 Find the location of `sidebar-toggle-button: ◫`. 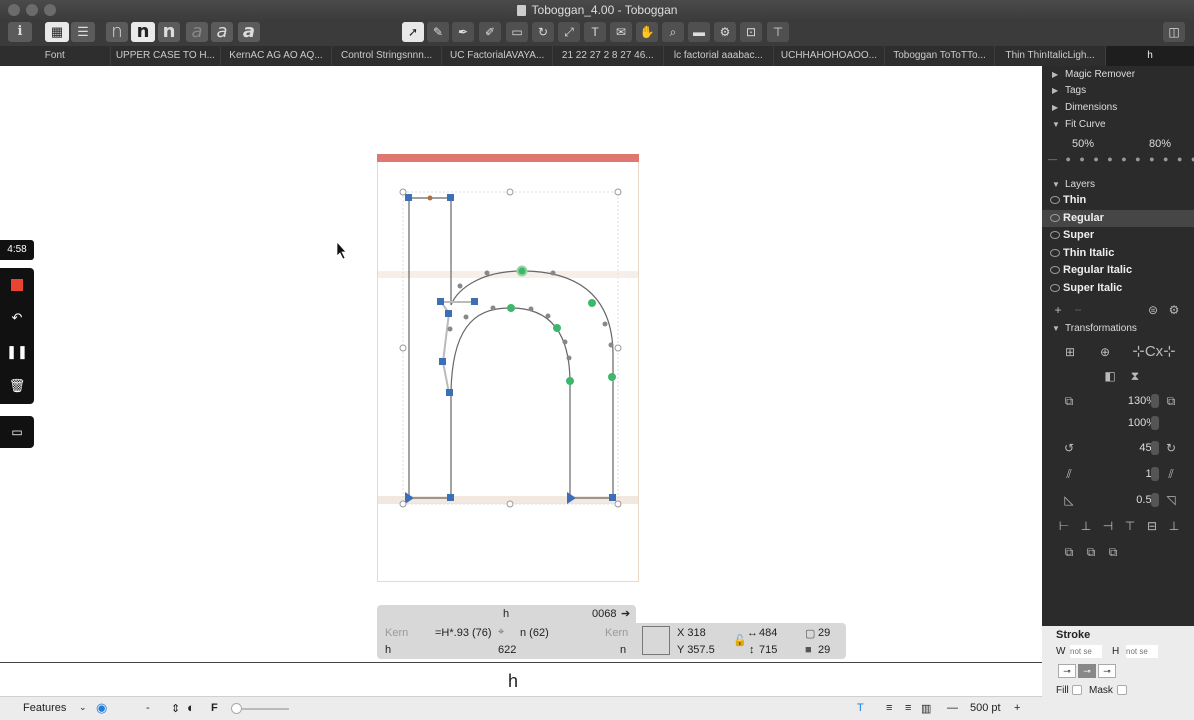

sidebar-toggle-button: ◫ is located at coordinates (1174, 32).